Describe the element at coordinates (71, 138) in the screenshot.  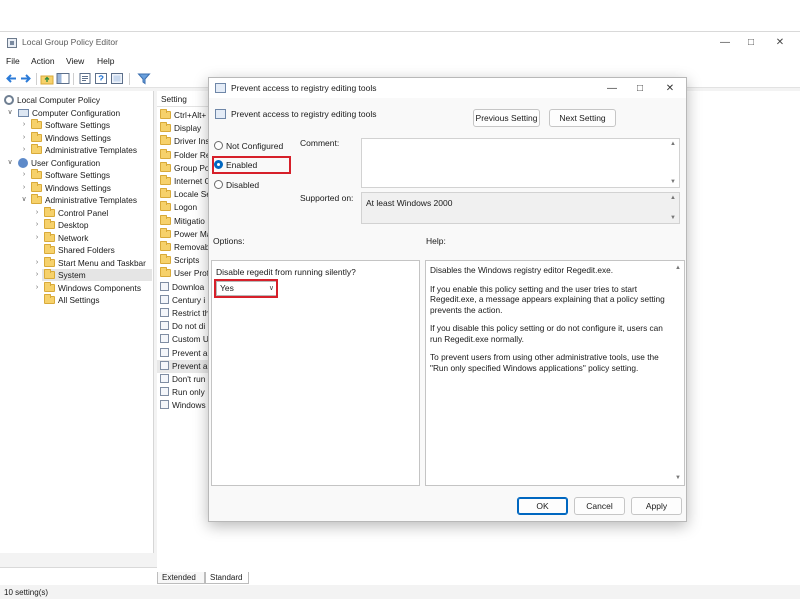
I see `tree-item-computer-windows-settings: Windows Settings` at that location.